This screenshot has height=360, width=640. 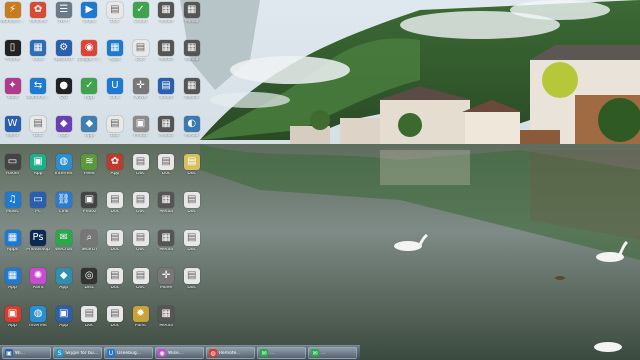 What do you see at coordinates (89, 91) in the screenshot?
I see `desktop-icon: ✓ App` at bounding box center [89, 91].